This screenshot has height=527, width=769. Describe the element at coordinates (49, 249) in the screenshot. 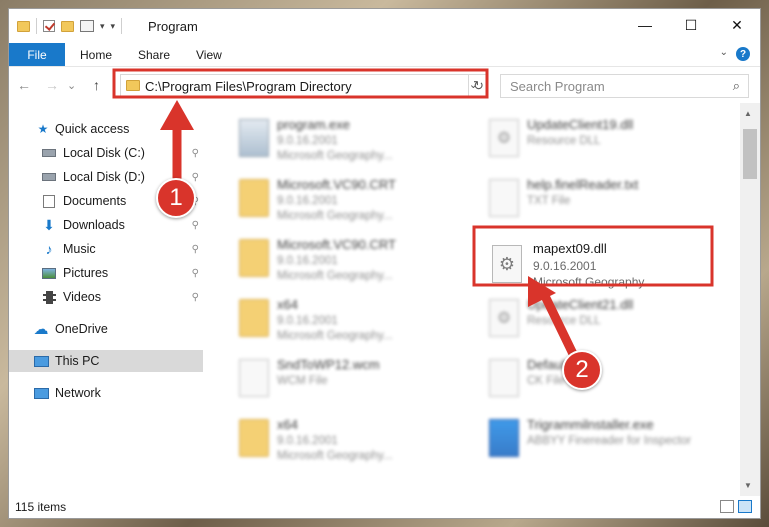

I see `music-icon: ♪` at that location.